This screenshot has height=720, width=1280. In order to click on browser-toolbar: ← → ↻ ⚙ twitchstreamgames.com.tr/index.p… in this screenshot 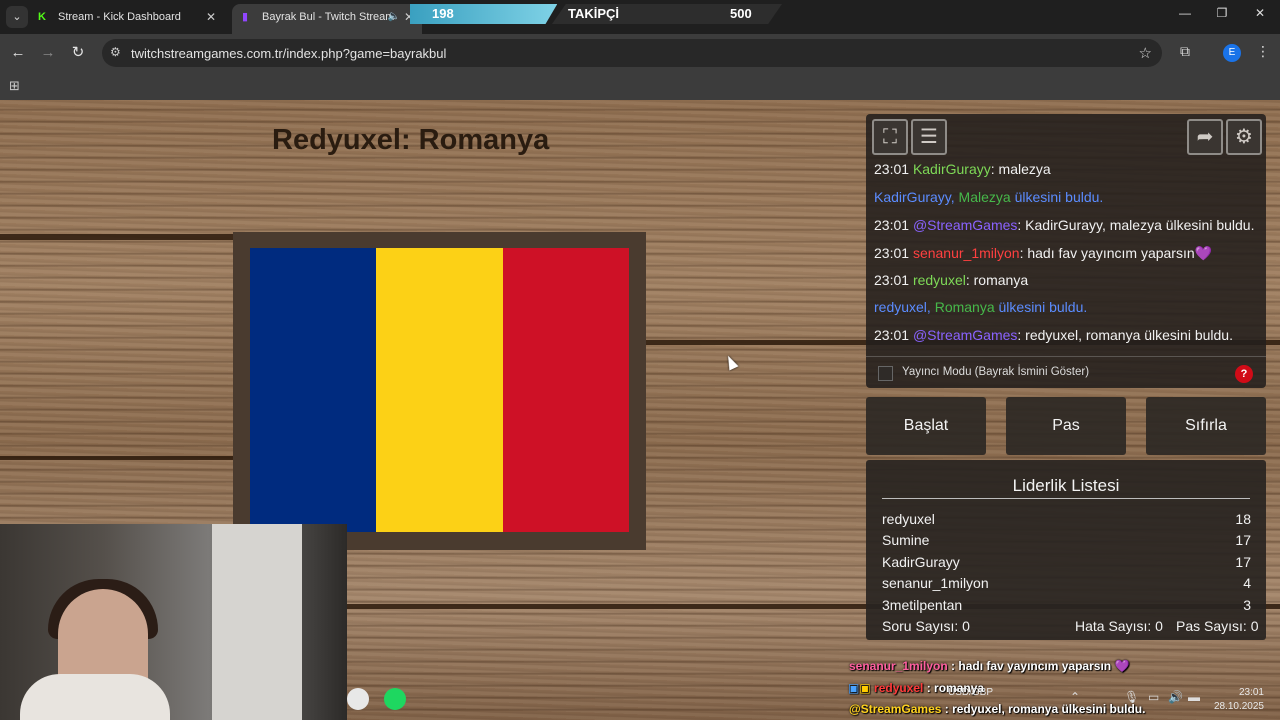, I will do `click(640, 53)`.